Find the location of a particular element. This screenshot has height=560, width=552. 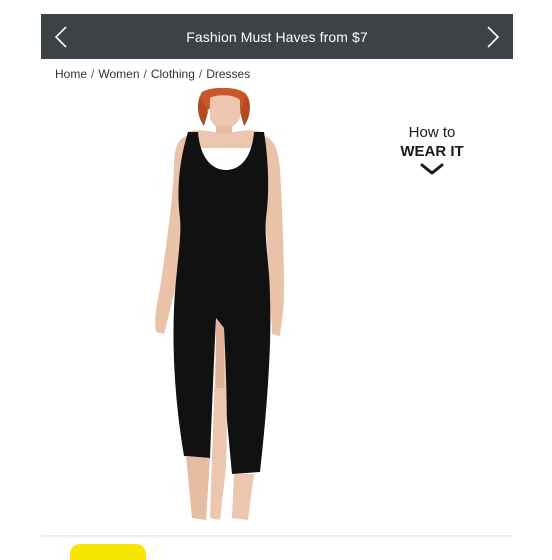

chevron-left-icon is located at coordinates (60, 36).